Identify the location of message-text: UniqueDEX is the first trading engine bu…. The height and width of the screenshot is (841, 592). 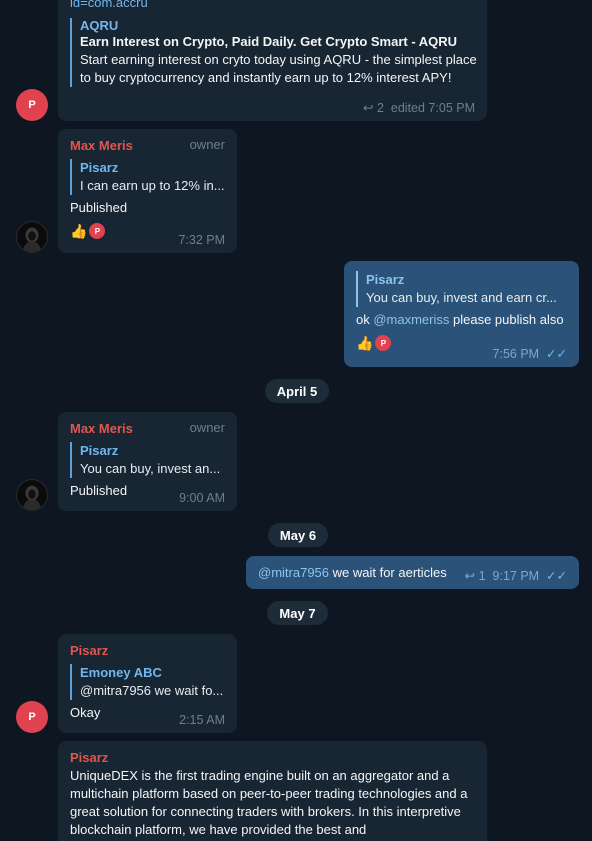
(269, 802).